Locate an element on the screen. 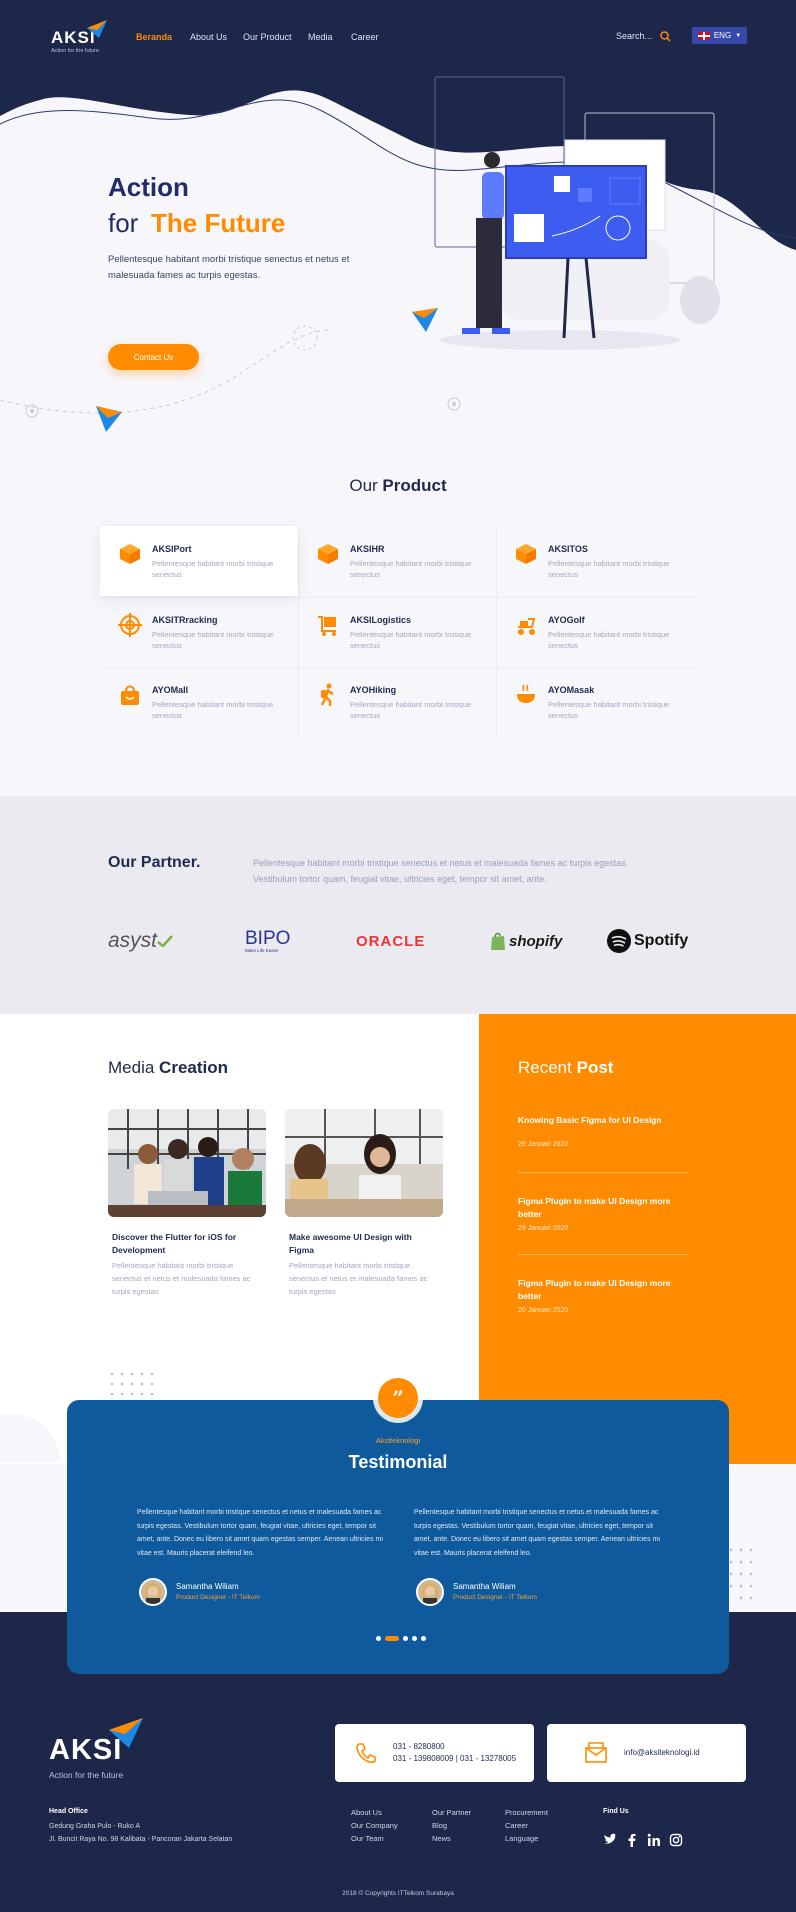  product-name: AKSIHR is located at coordinates (367, 549).